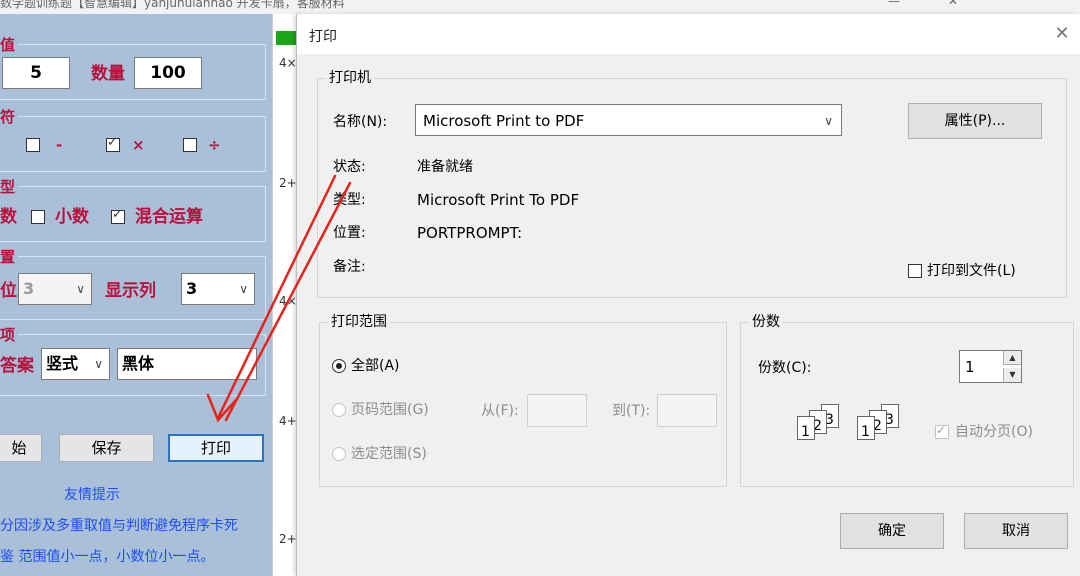  What do you see at coordinates (994, 432) in the screenshot?
I see `collate-label: 自动分页(O)` at bounding box center [994, 432].